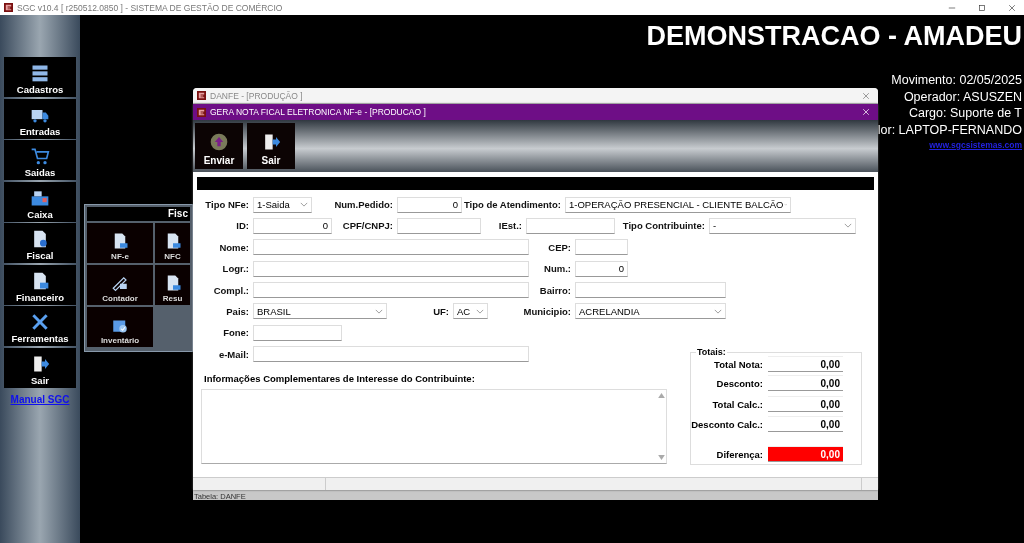  I want to click on stack-icon, so click(40, 73).